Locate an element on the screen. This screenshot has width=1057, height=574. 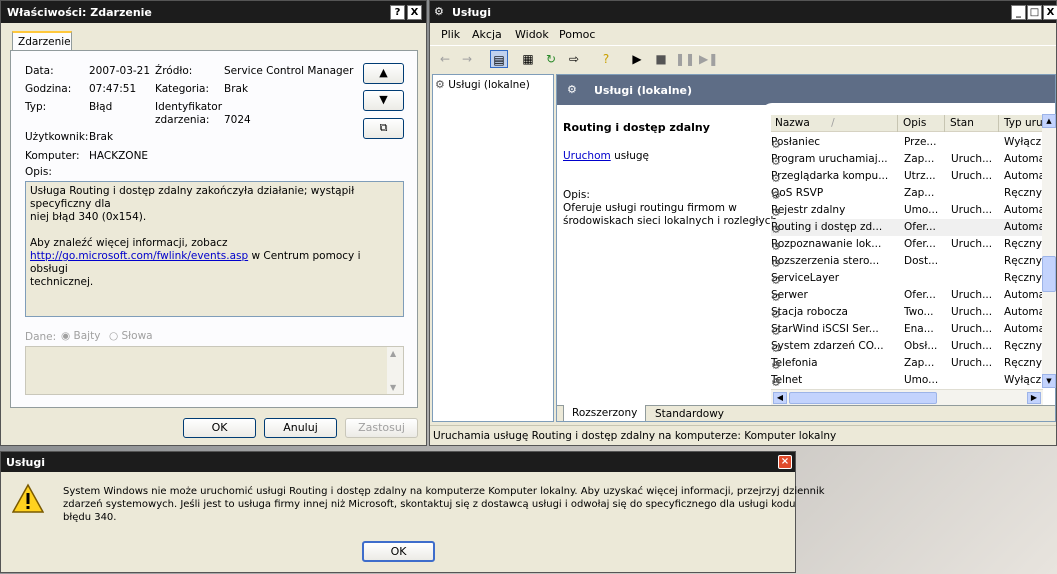
radio-bytes: ◉ Bajty is located at coordinates (80, 336).